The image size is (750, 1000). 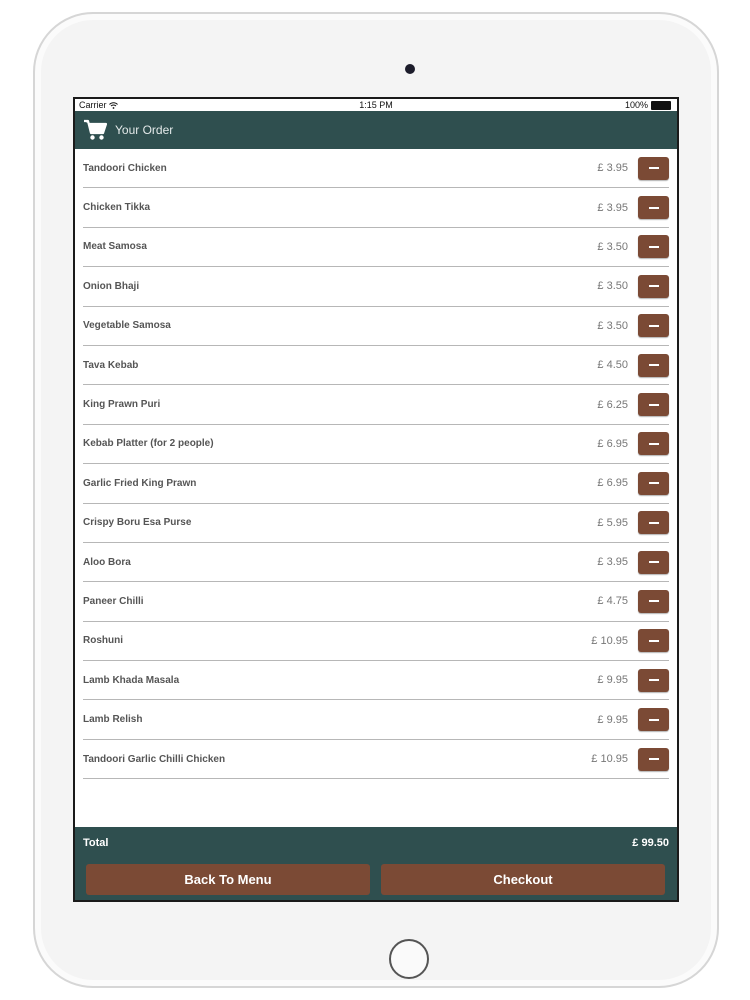 I want to click on item-name: Lamb Khada Masala, so click(x=131, y=680).